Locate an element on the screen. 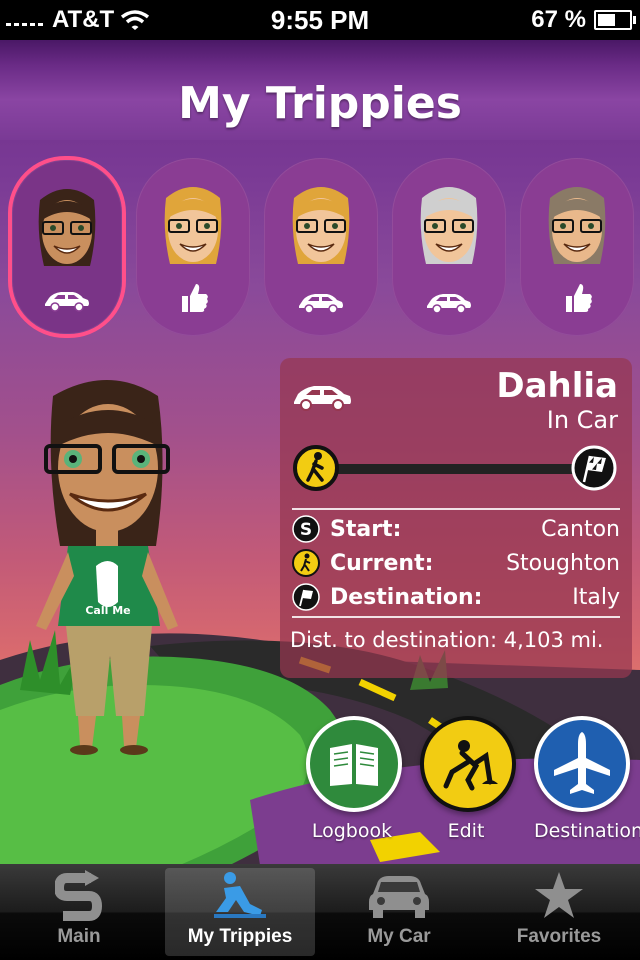 This screenshot has height=960, width=640. current-value: Stoughton is located at coordinates (563, 563).